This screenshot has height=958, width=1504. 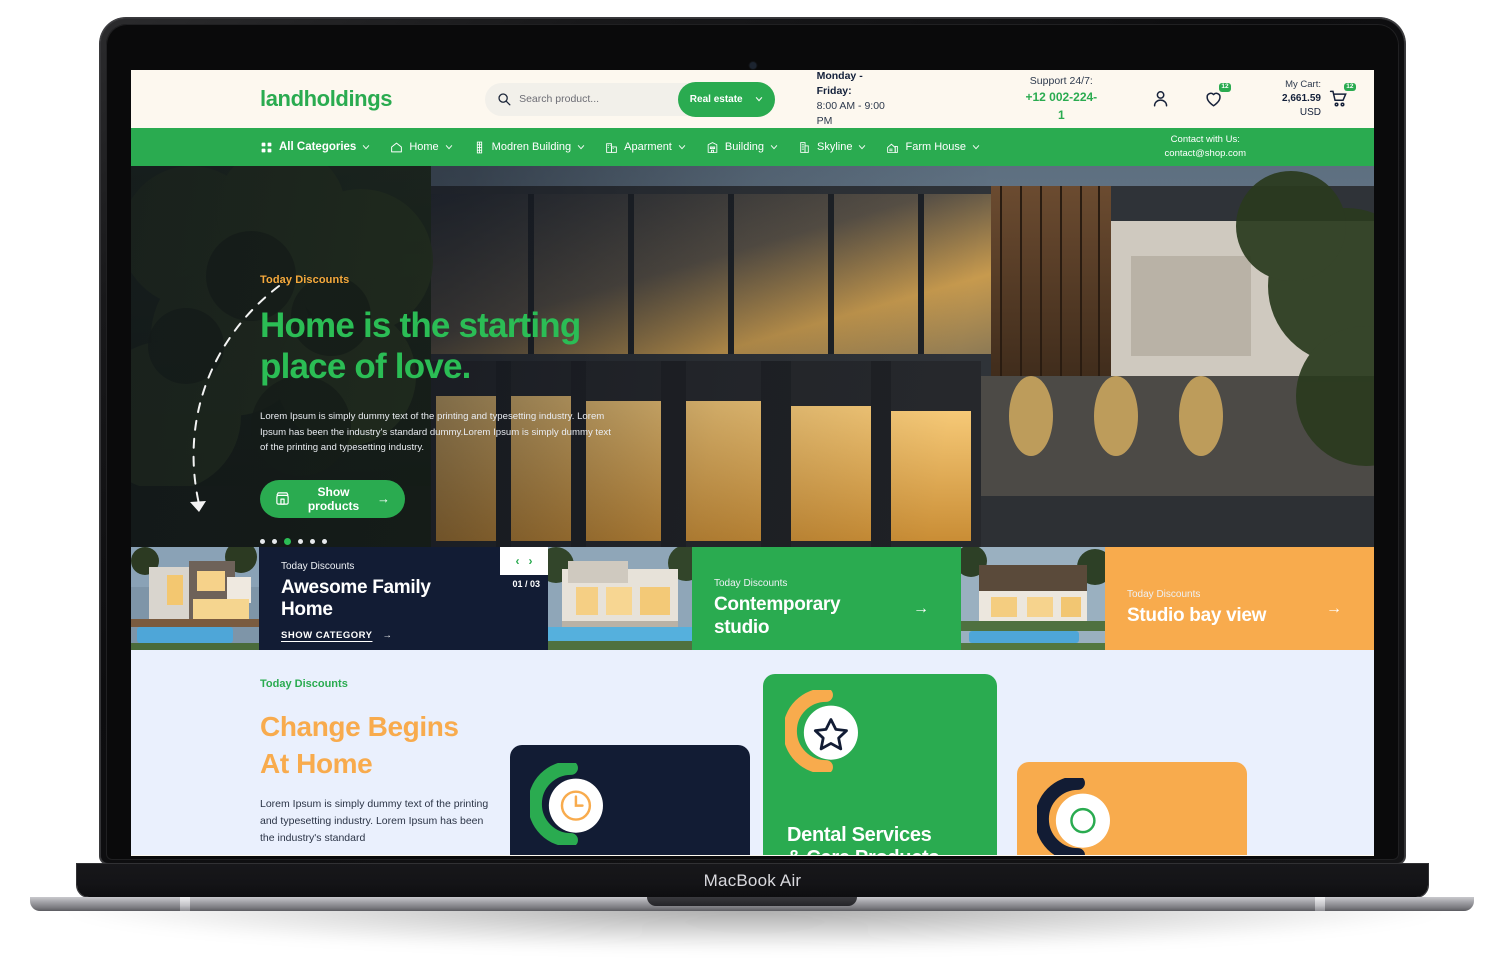 I want to click on search-bar: Real estate, so click(x=630, y=99).